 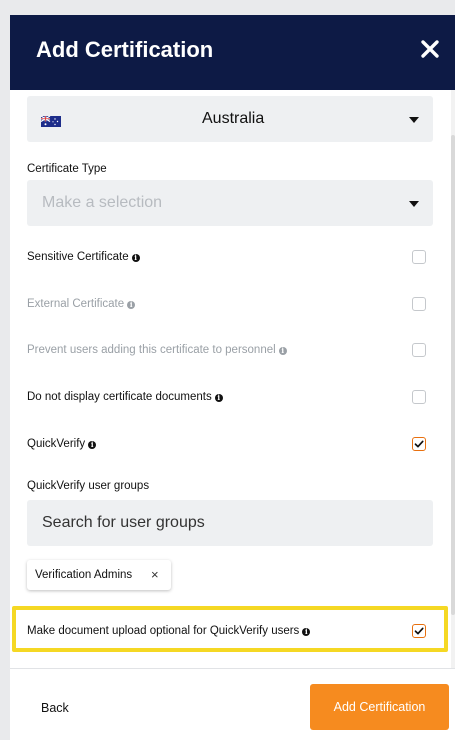 I want to click on sensitive-certificate-label: Sensitive Certificate i, so click(x=83, y=257).